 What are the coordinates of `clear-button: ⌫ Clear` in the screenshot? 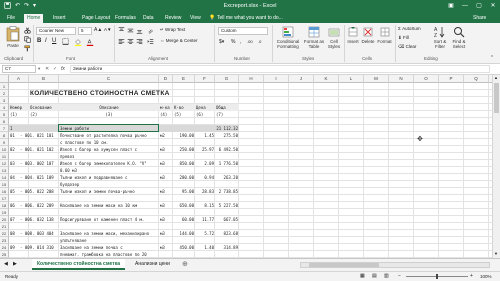 It's located at (407, 47).